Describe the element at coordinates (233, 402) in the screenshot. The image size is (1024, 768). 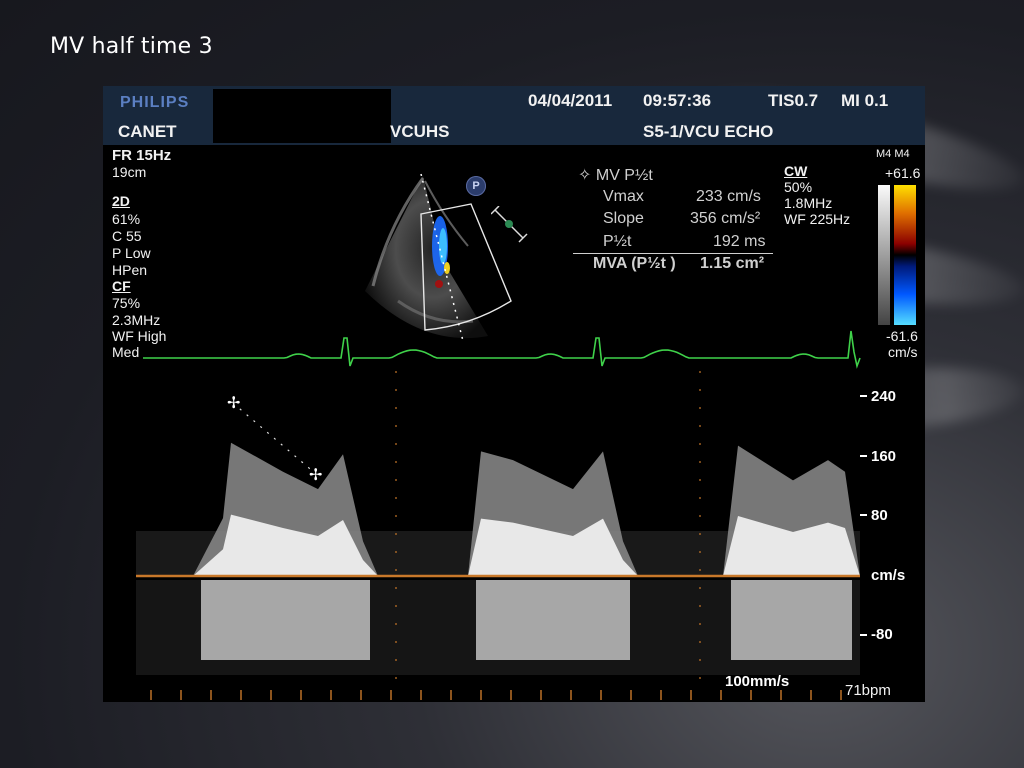
I see `pht-start-cursor: ✢` at that location.